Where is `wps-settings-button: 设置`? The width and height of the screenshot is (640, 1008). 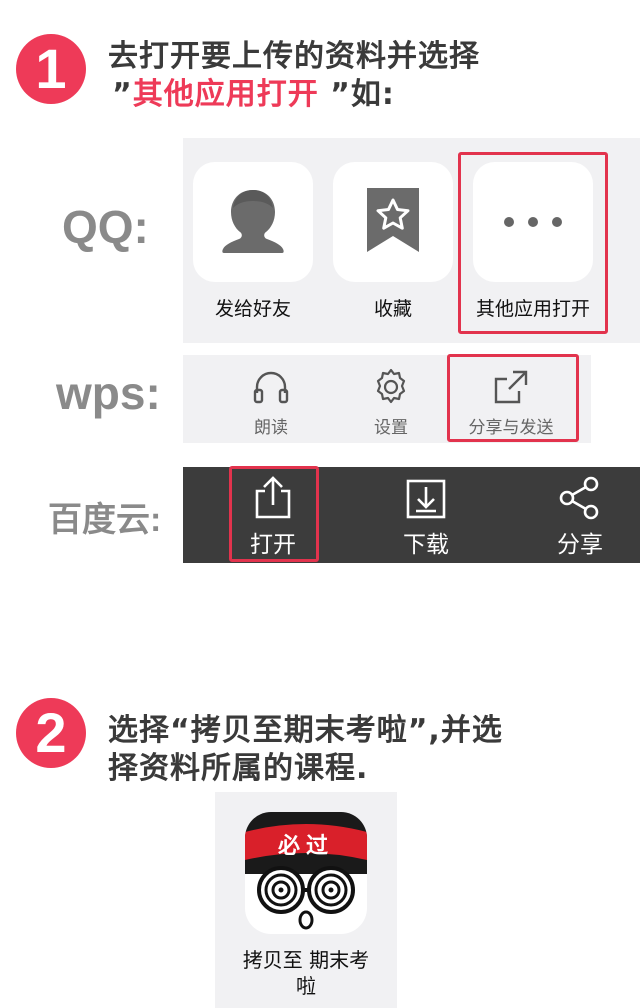 wps-settings-button: 设置 is located at coordinates (391, 399).